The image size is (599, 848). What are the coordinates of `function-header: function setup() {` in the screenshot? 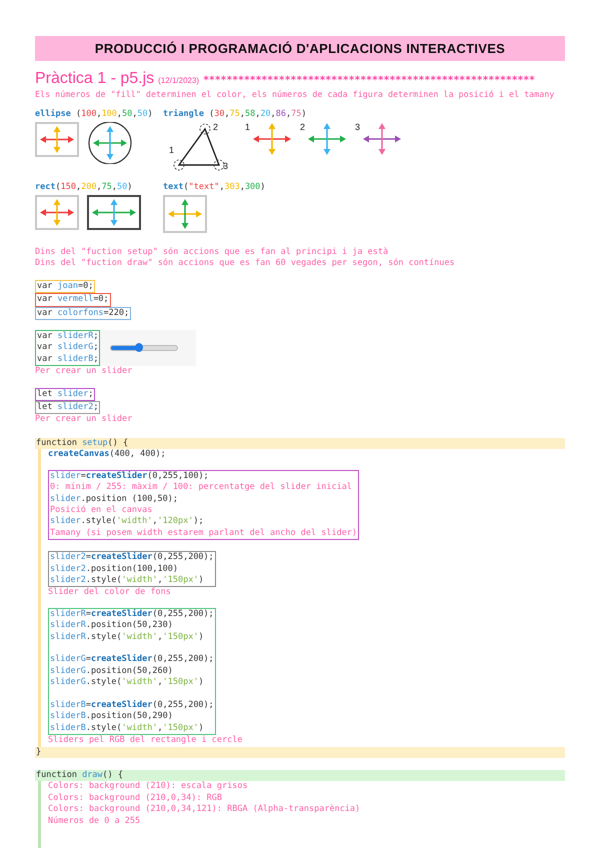 It's located at (300, 444).